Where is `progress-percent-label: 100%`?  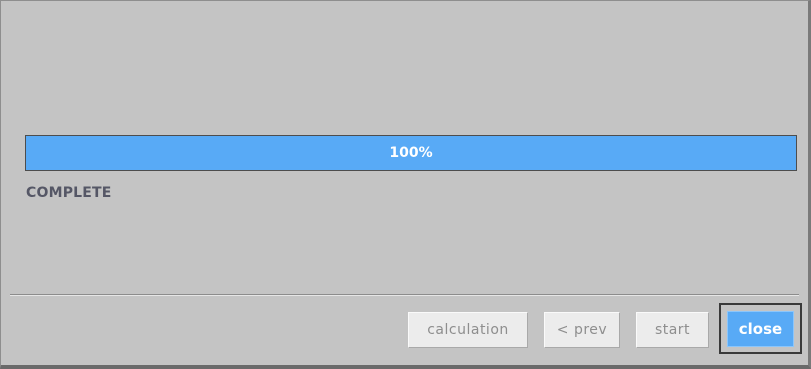 progress-percent-label: 100% is located at coordinates (411, 153).